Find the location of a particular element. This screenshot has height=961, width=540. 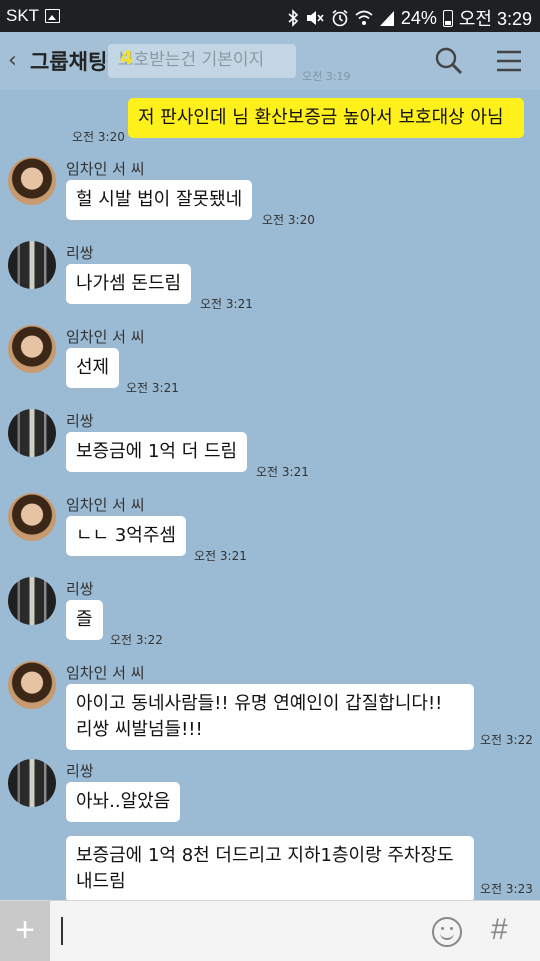

scrolled-message-time: 오전 3:19 is located at coordinates (326, 76).